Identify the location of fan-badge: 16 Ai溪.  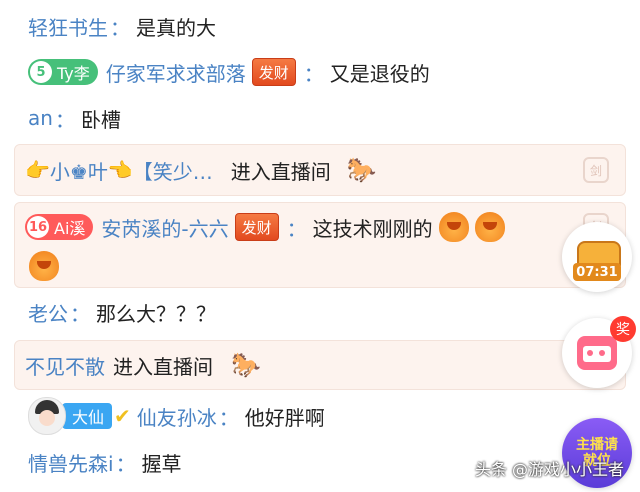
(59, 227).